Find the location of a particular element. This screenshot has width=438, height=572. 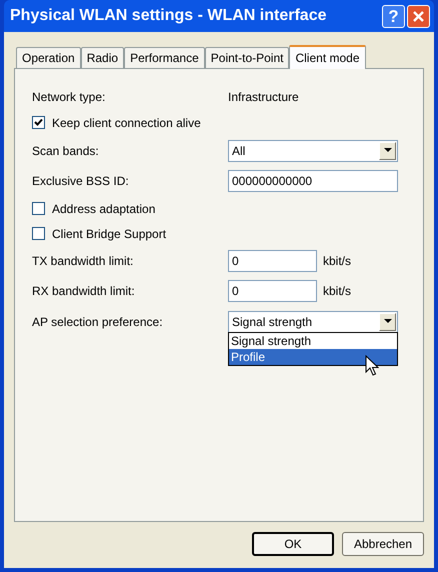

check-icon is located at coordinates (38, 122).